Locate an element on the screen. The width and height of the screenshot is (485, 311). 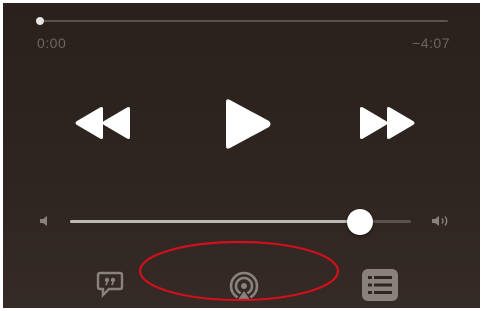
remaining-time: −4:07 is located at coordinates (431, 43).